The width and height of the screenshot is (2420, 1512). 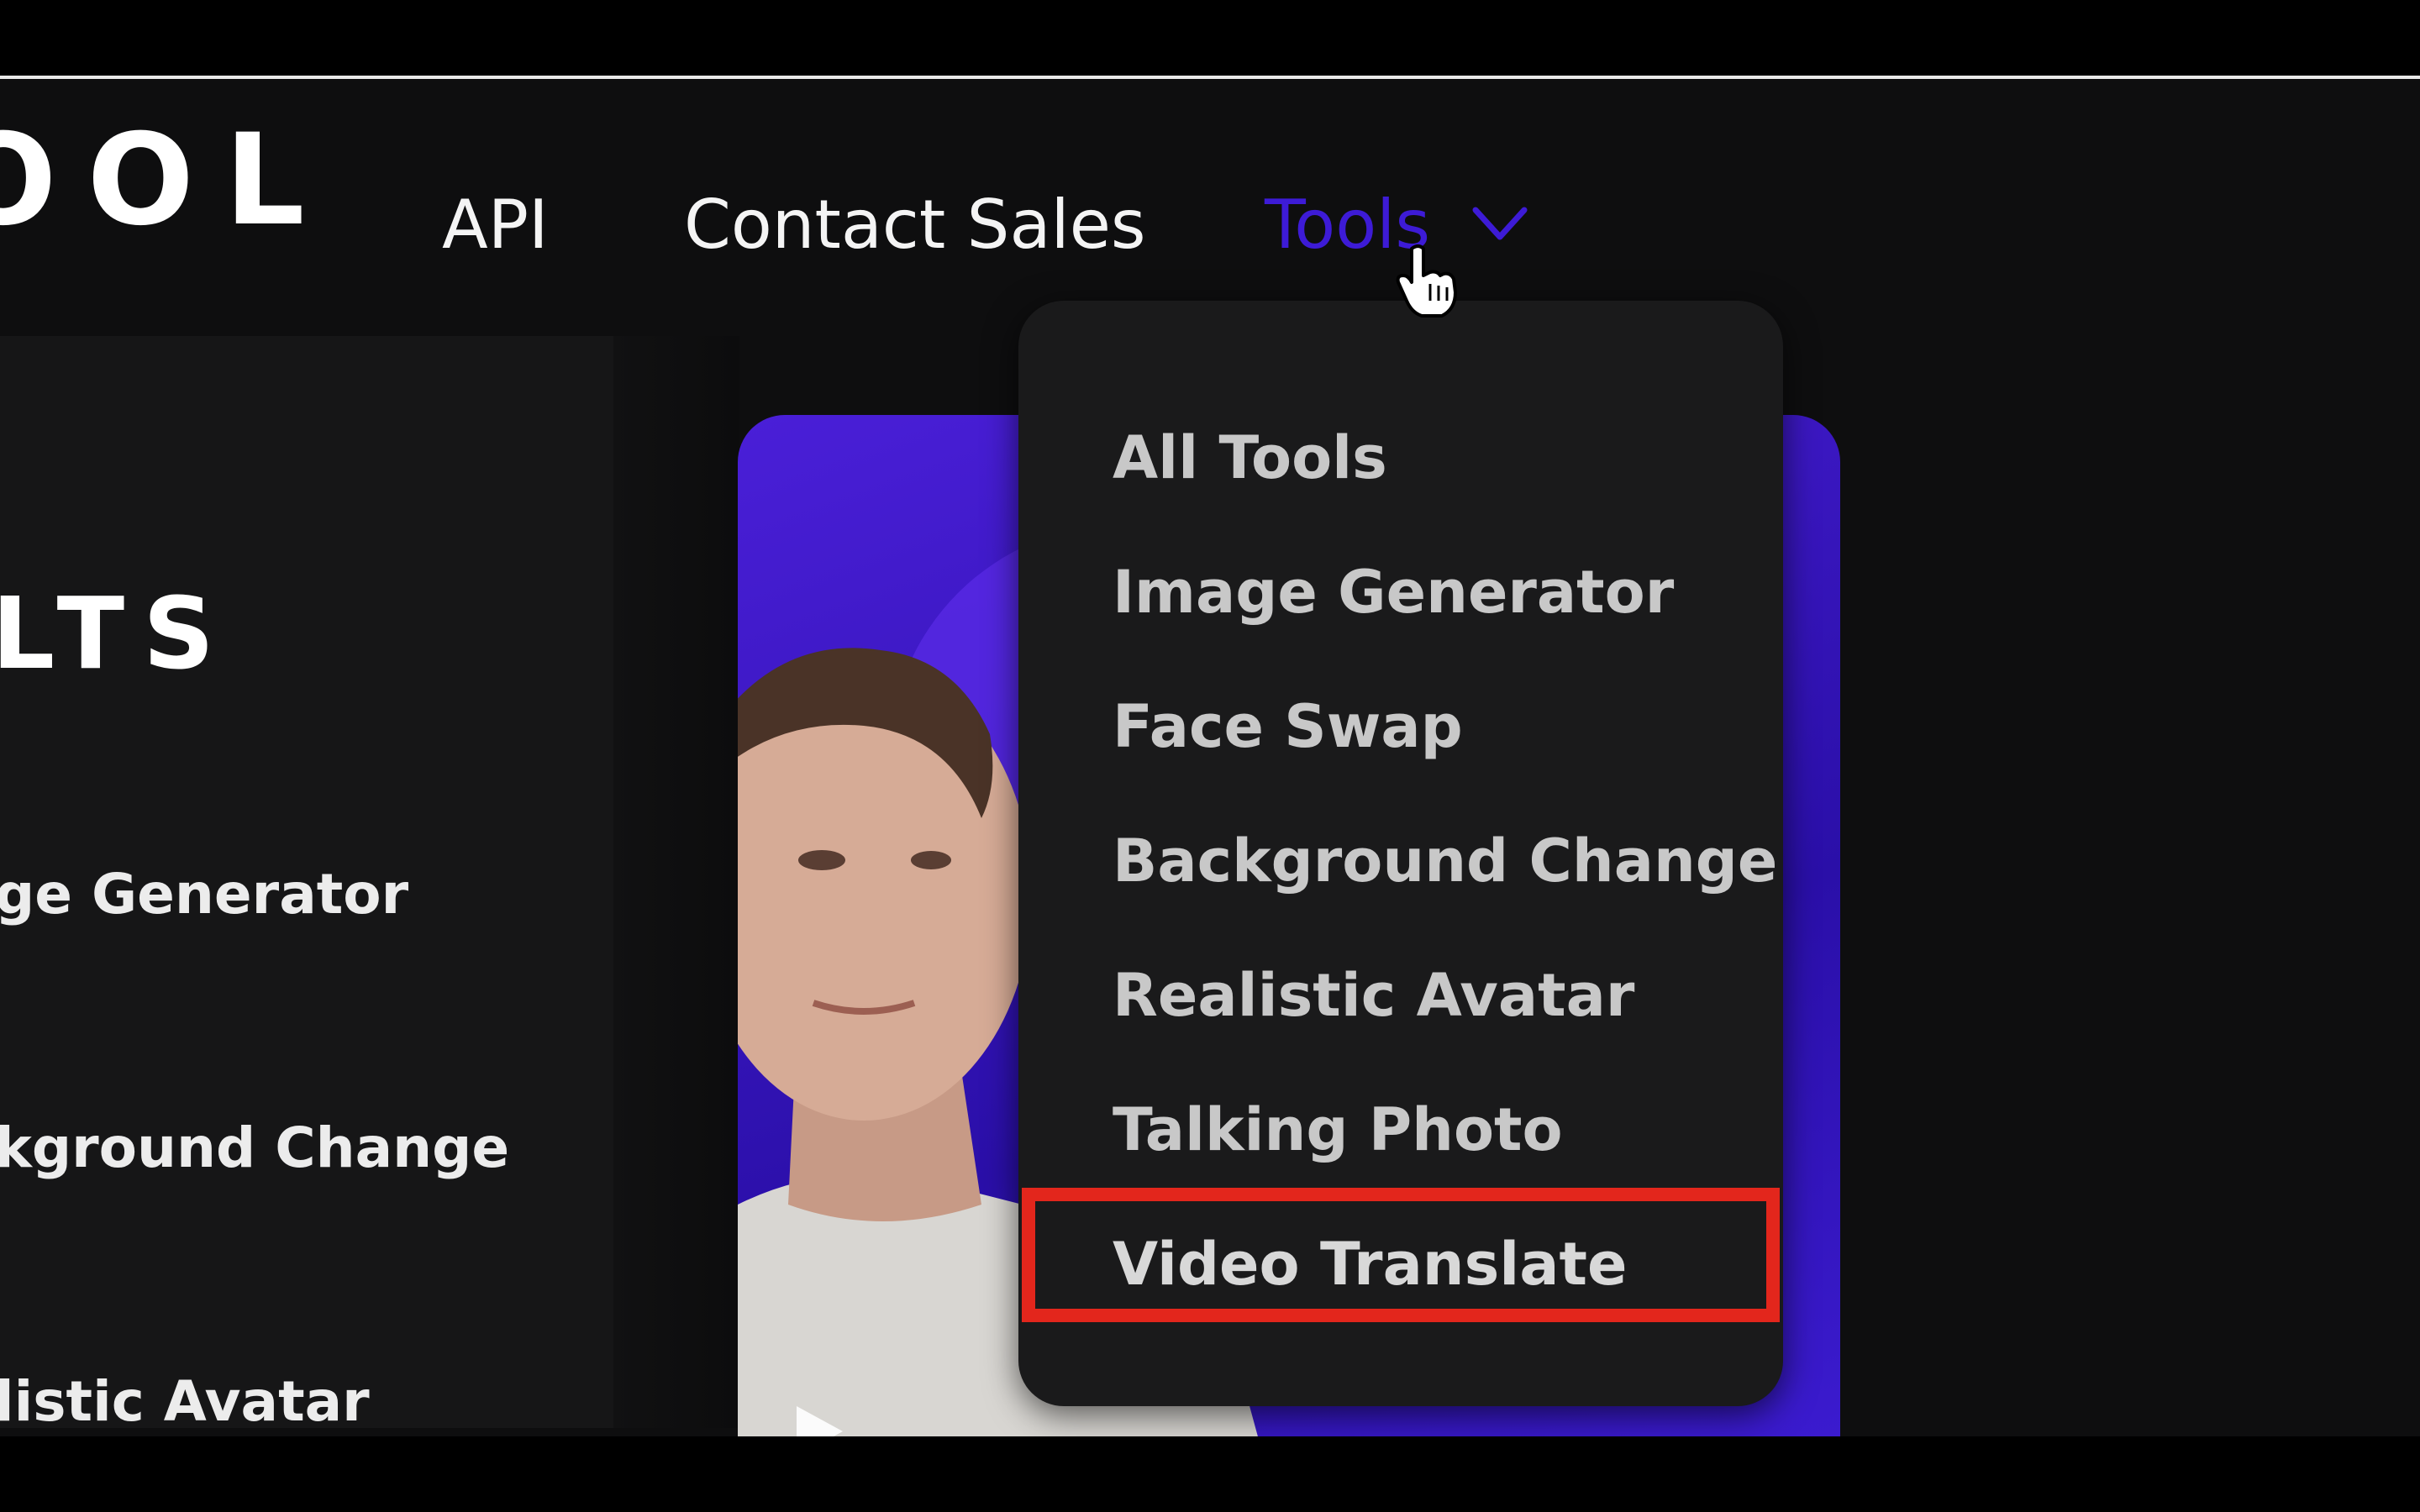 I want to click on menu-item-all-tools: All Tools, so click(x=1250, y=457).